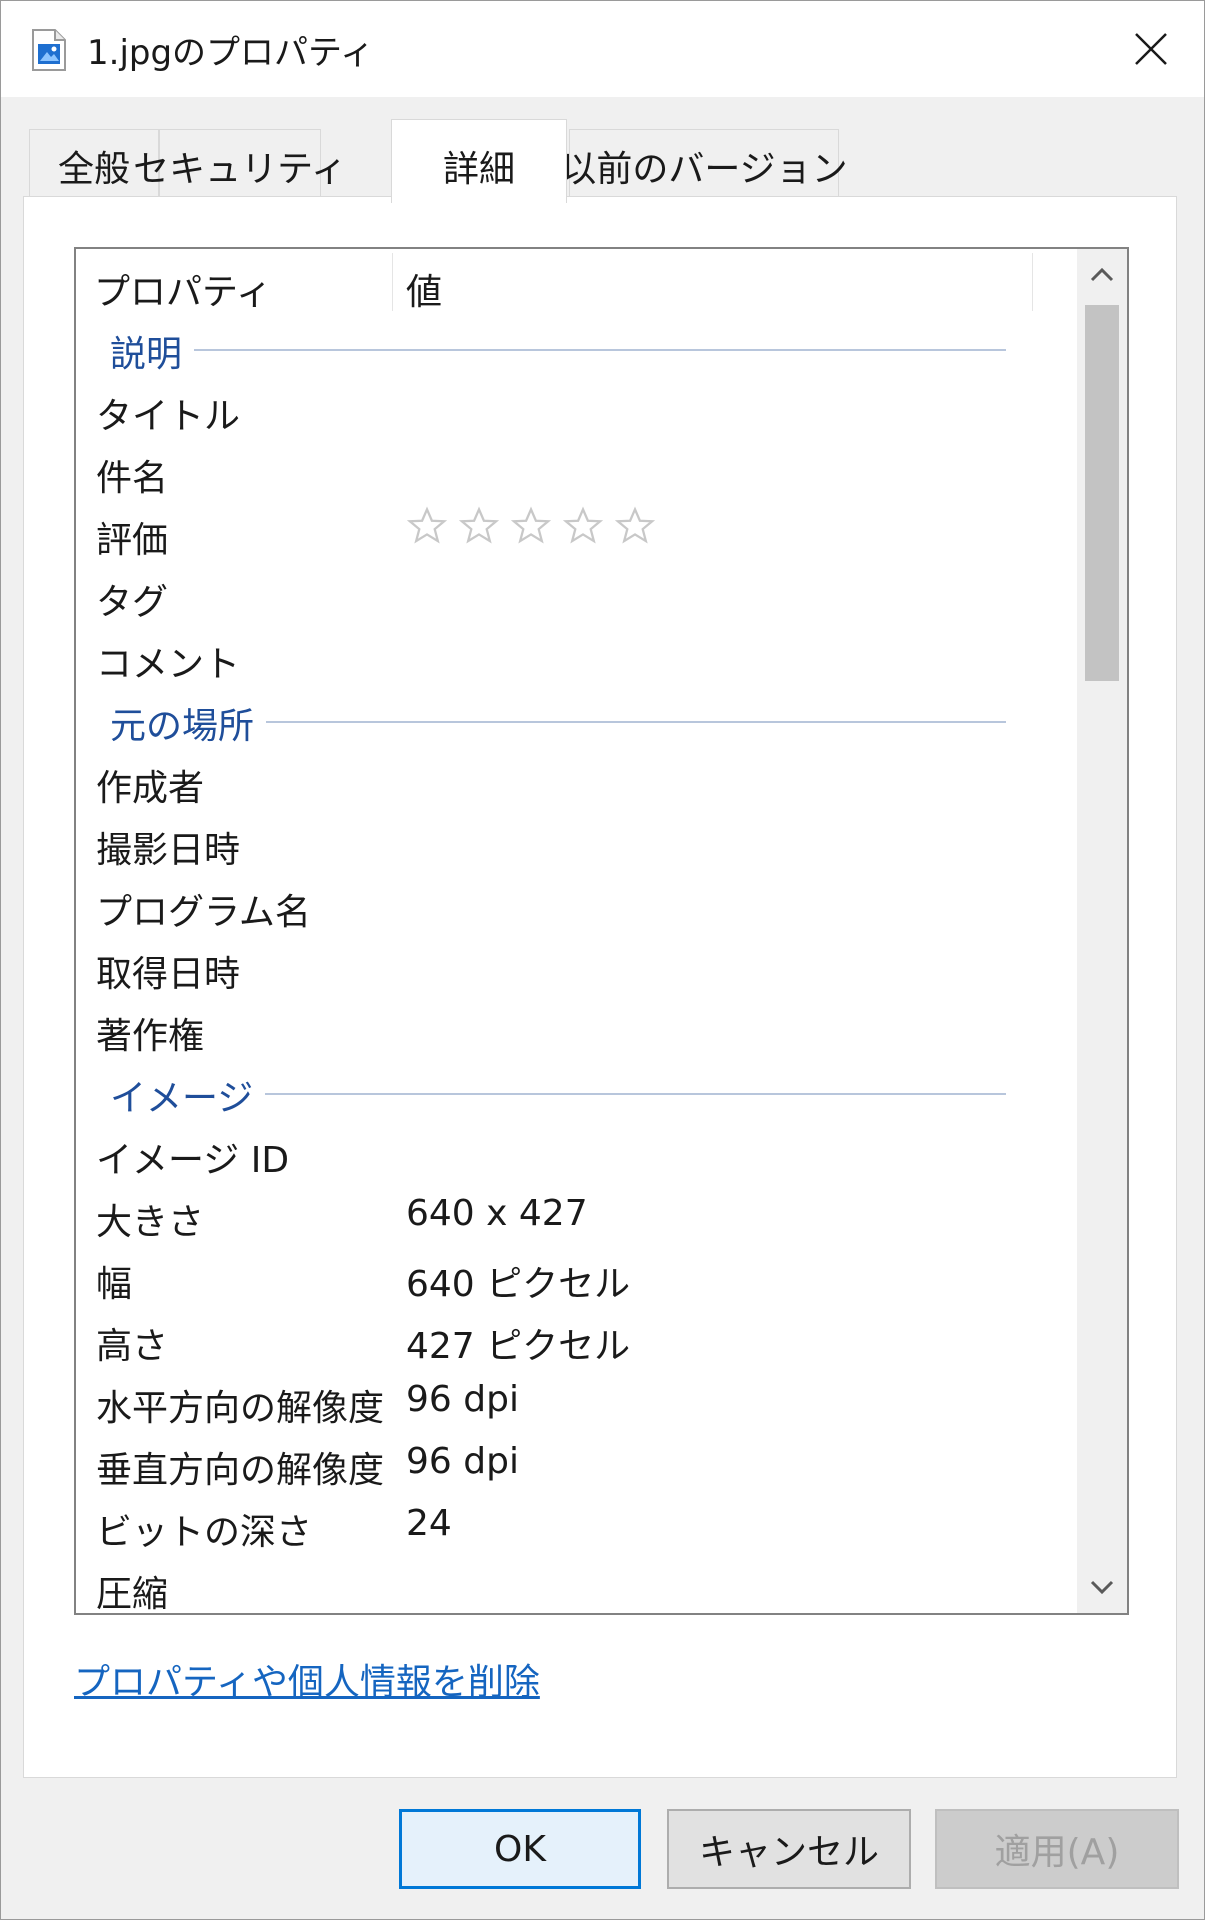  I want to click on image-file-icon, so click(49, 50).